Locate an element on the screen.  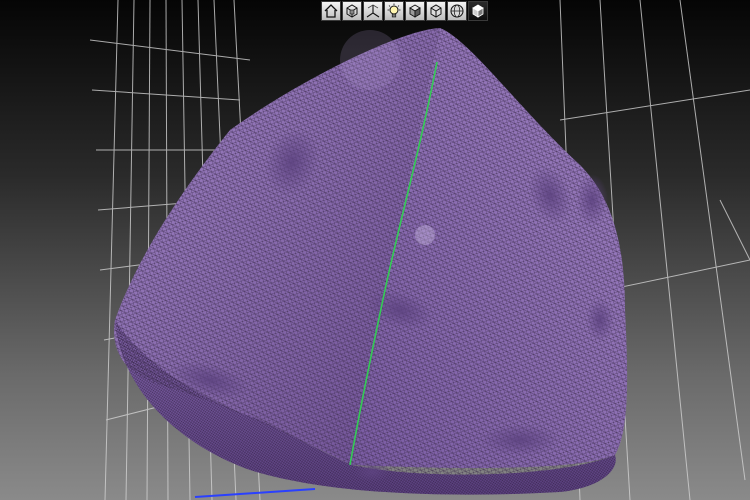
wireframe-view-button is located at coordinates (436, 11).